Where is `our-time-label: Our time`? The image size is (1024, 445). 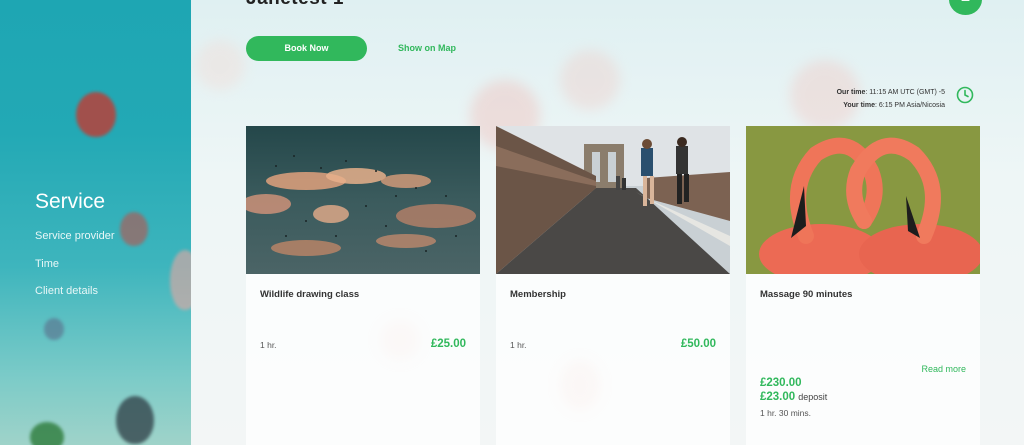
our-time-label: Our time is located at coordinates (851, 92).